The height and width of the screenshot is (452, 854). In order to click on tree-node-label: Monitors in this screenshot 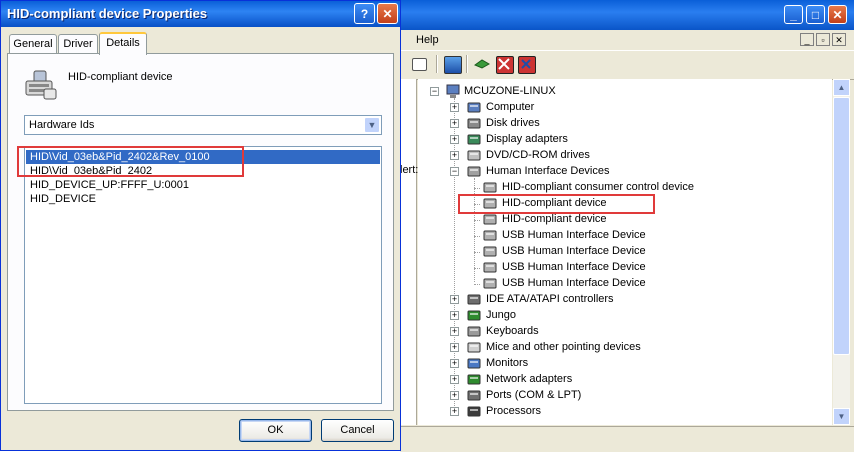, I will do `click(507, 363)`.